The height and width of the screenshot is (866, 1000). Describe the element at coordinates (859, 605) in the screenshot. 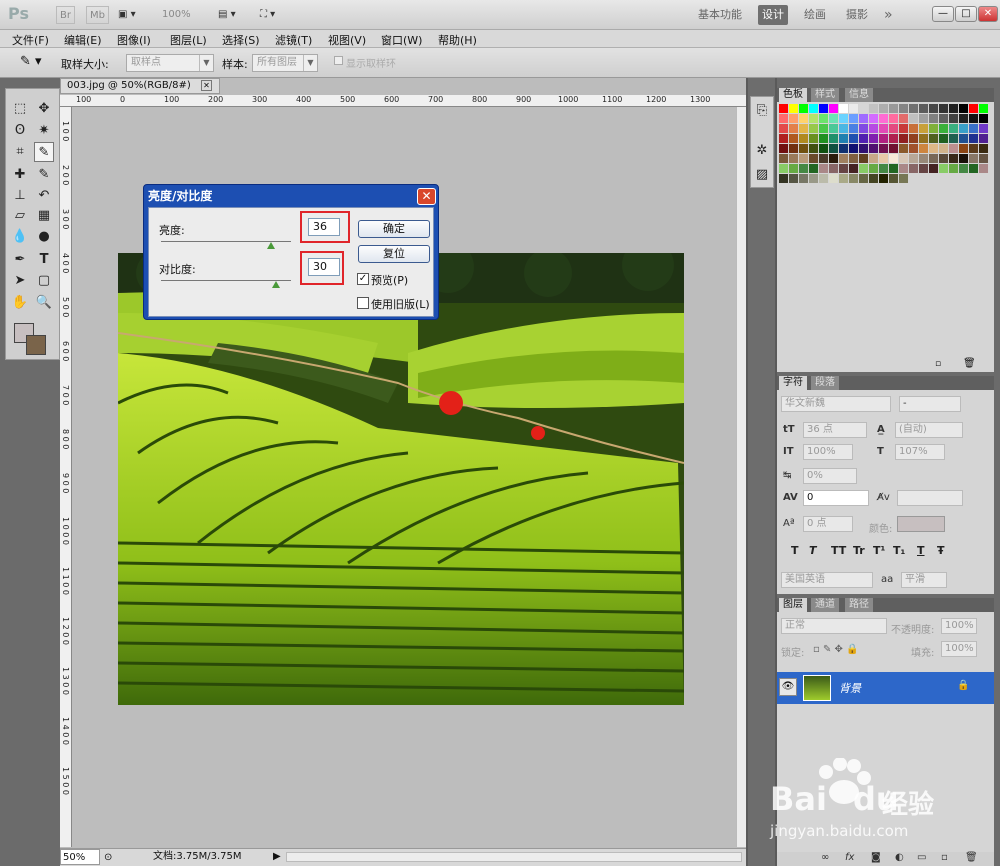

I see `tab-paths: 路径` at that location.